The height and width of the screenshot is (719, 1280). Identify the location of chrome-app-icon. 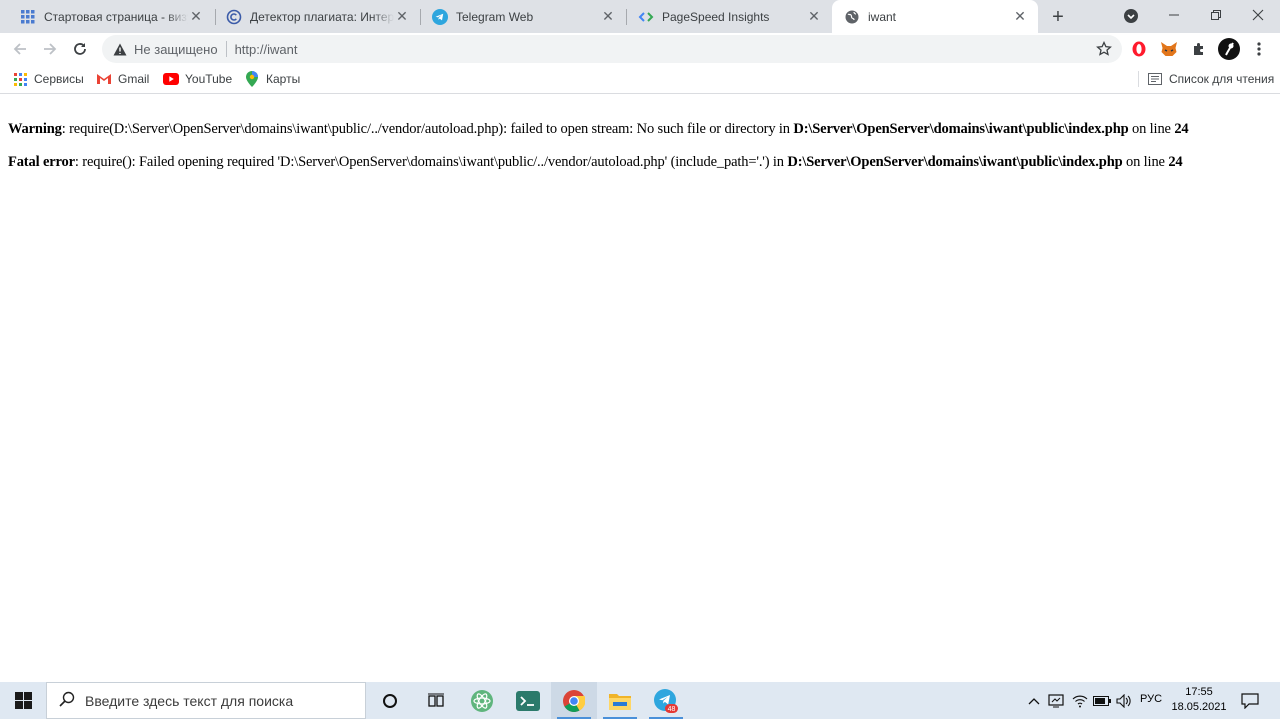
(574, 700).